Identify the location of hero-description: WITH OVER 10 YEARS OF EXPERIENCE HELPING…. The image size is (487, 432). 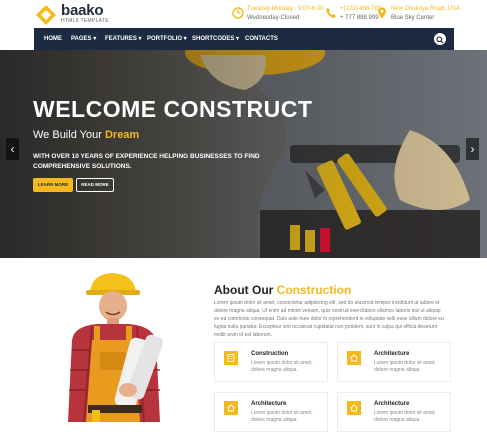
(146, 161).